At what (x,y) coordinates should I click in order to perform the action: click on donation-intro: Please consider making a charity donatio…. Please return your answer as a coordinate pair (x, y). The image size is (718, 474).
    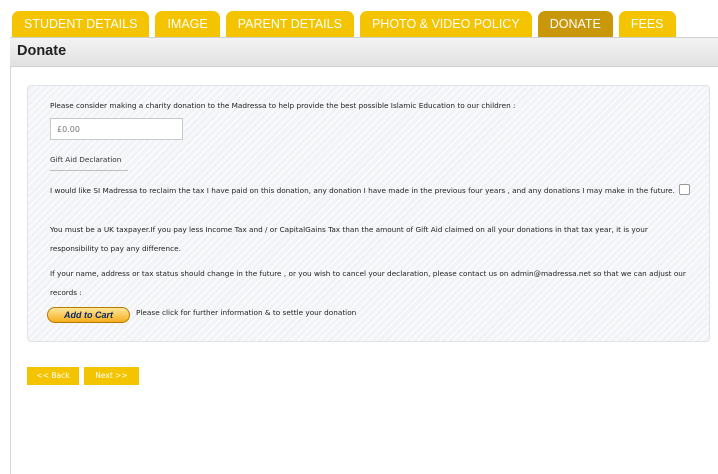
    Looking at the image, I should click on (283, 105).